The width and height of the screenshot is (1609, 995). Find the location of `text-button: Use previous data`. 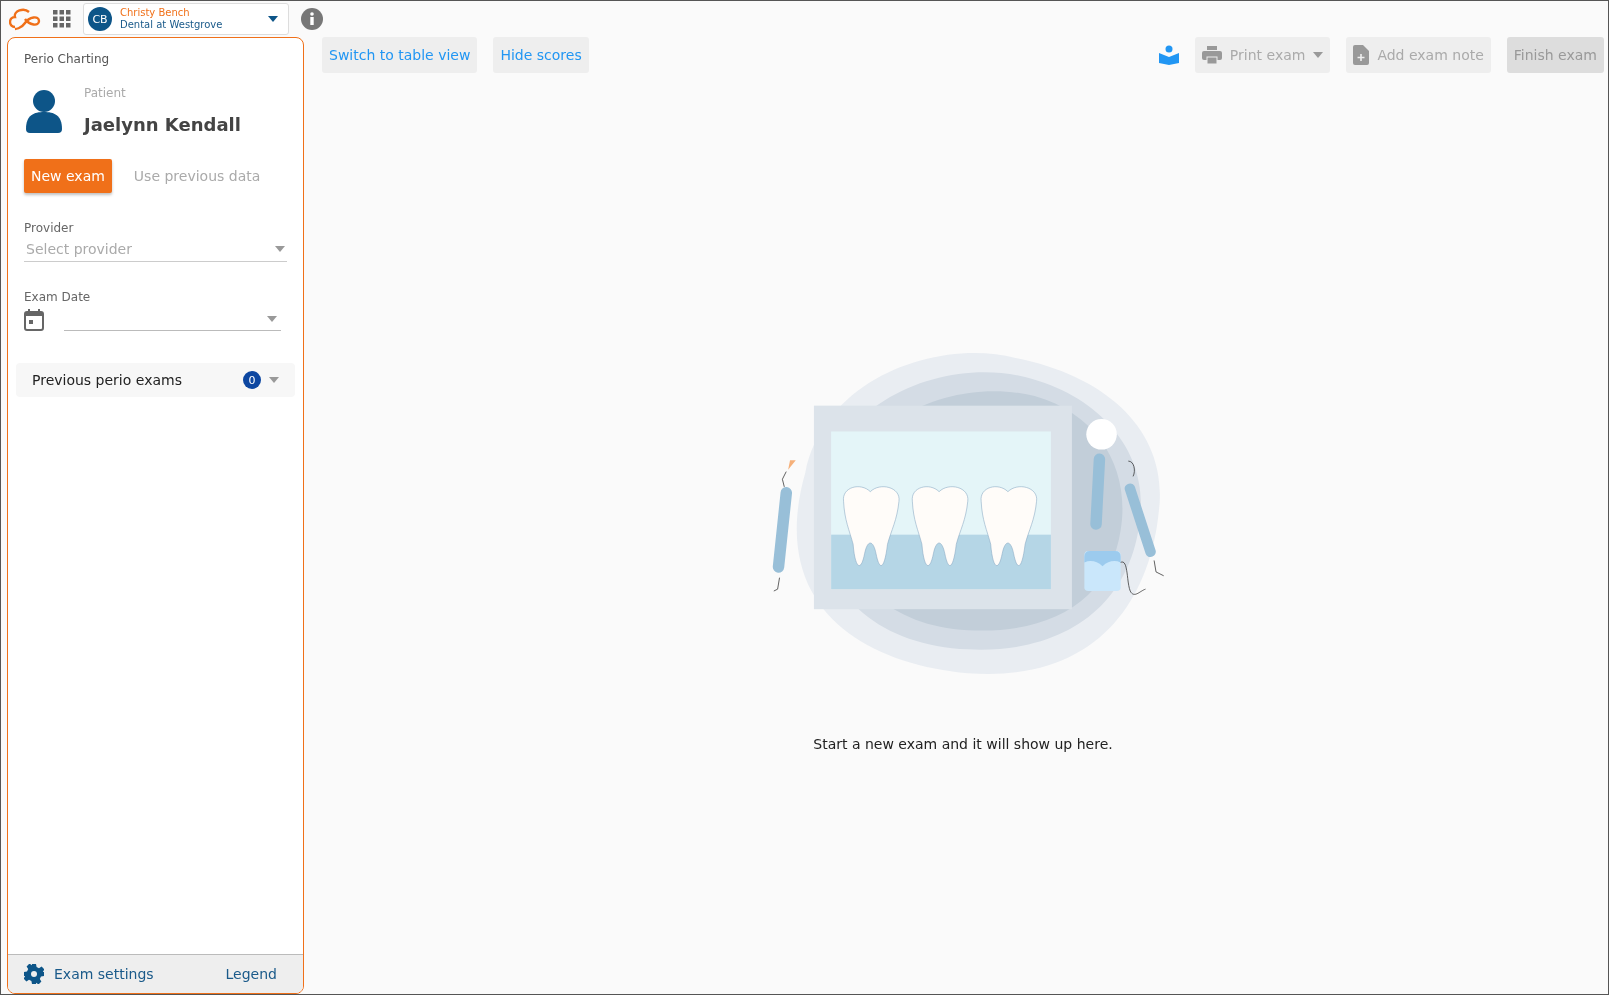

text-button: Use previous data is located at coordinates (197, 176).